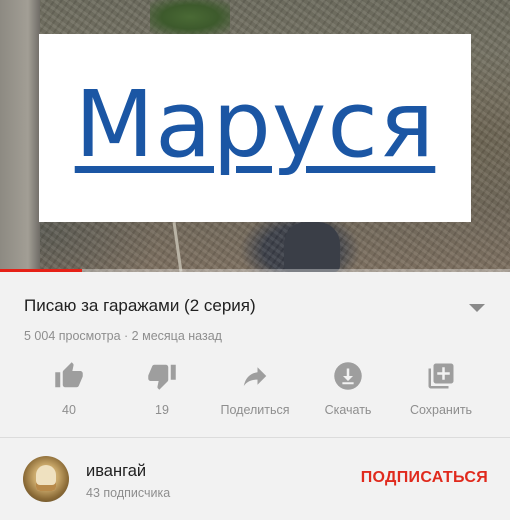 The width and height of the screenshot is (510, 520). I want to click on save-button: Сохранить, so click(441, 392).